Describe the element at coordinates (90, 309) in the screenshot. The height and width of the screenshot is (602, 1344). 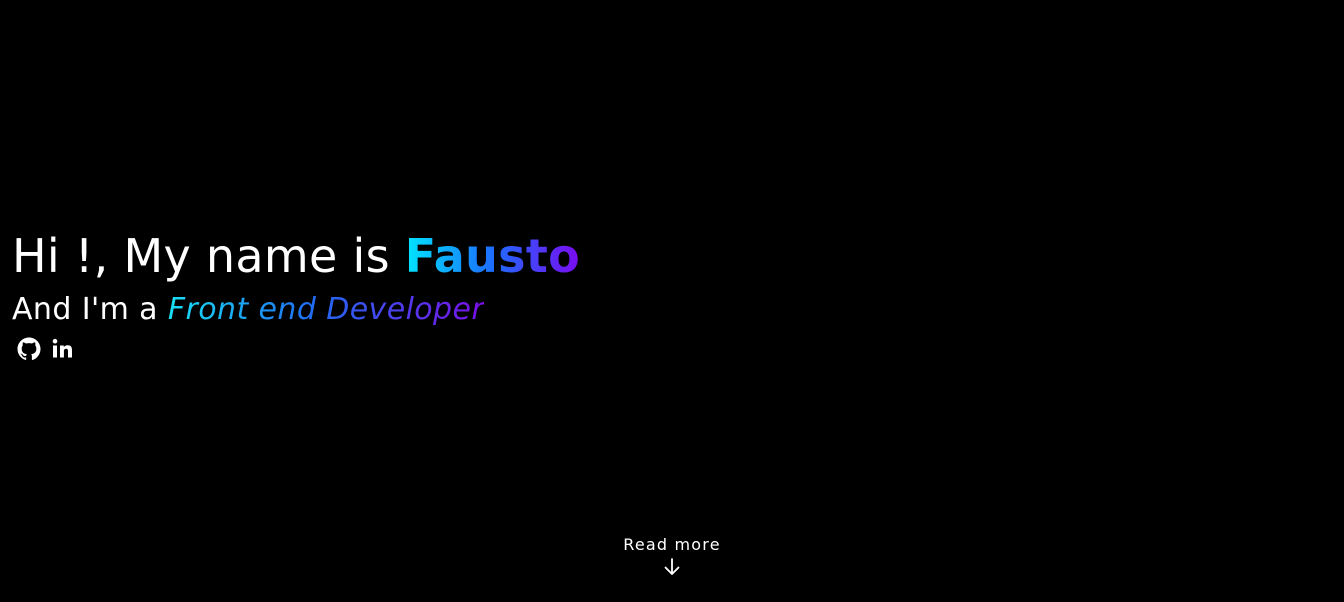
I see `intro-text: And I'm a` at that location.